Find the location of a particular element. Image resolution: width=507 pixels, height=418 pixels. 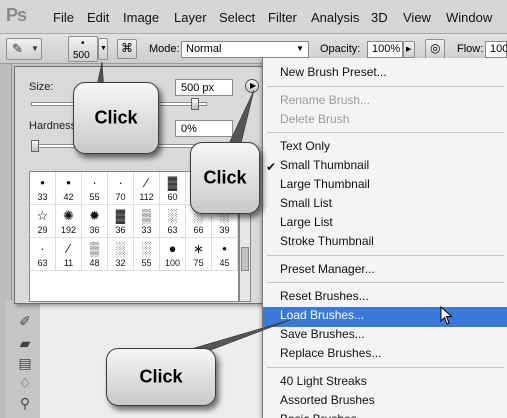

callout-click-load-brushes: Click is located at coordinates (161, 377).